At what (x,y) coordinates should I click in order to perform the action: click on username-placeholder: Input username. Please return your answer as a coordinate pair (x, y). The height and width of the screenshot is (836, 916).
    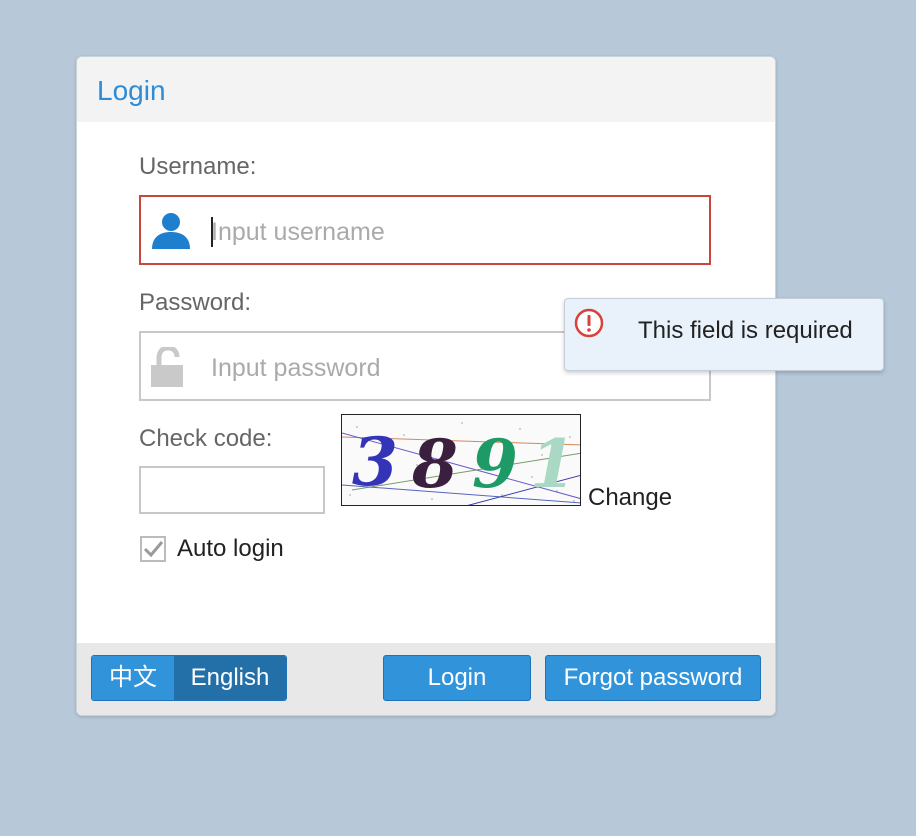
    Looking at the image, I should click on (298, 232).